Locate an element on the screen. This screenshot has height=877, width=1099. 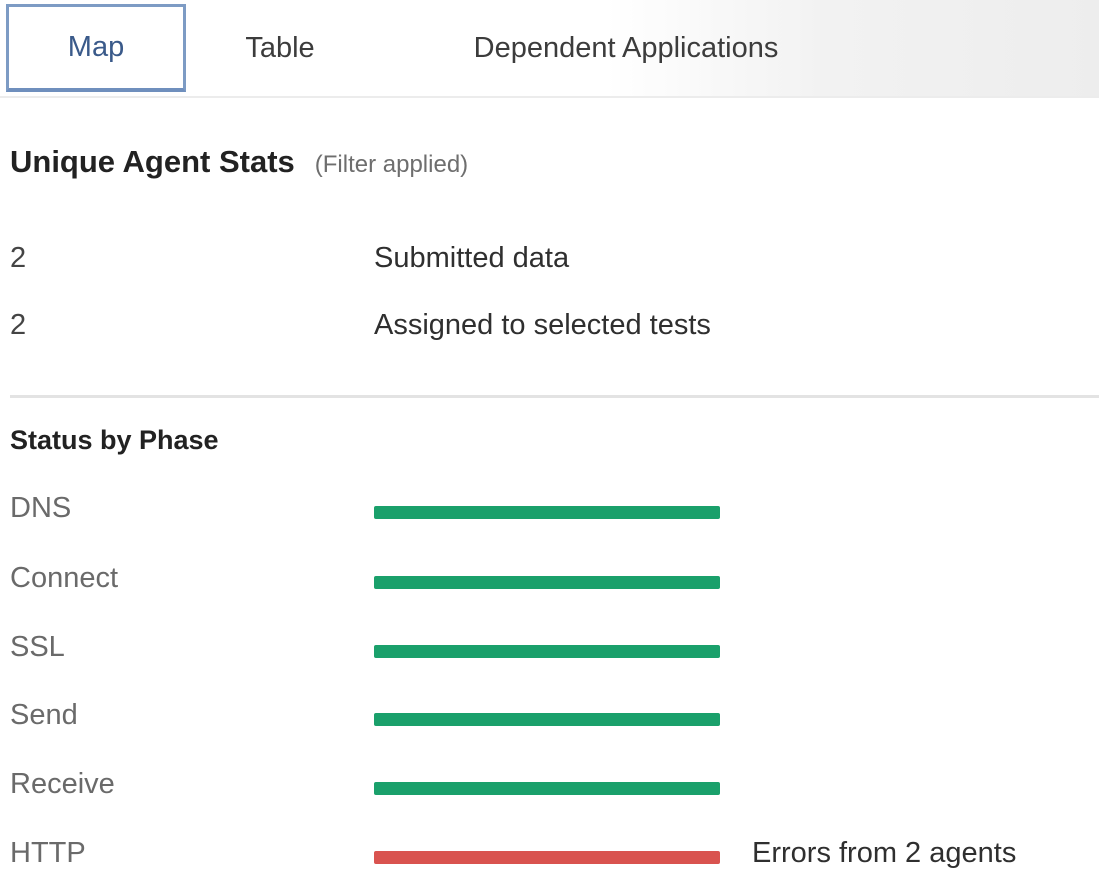
phase-row-dns: DNS is located at coordinates (554, 512).